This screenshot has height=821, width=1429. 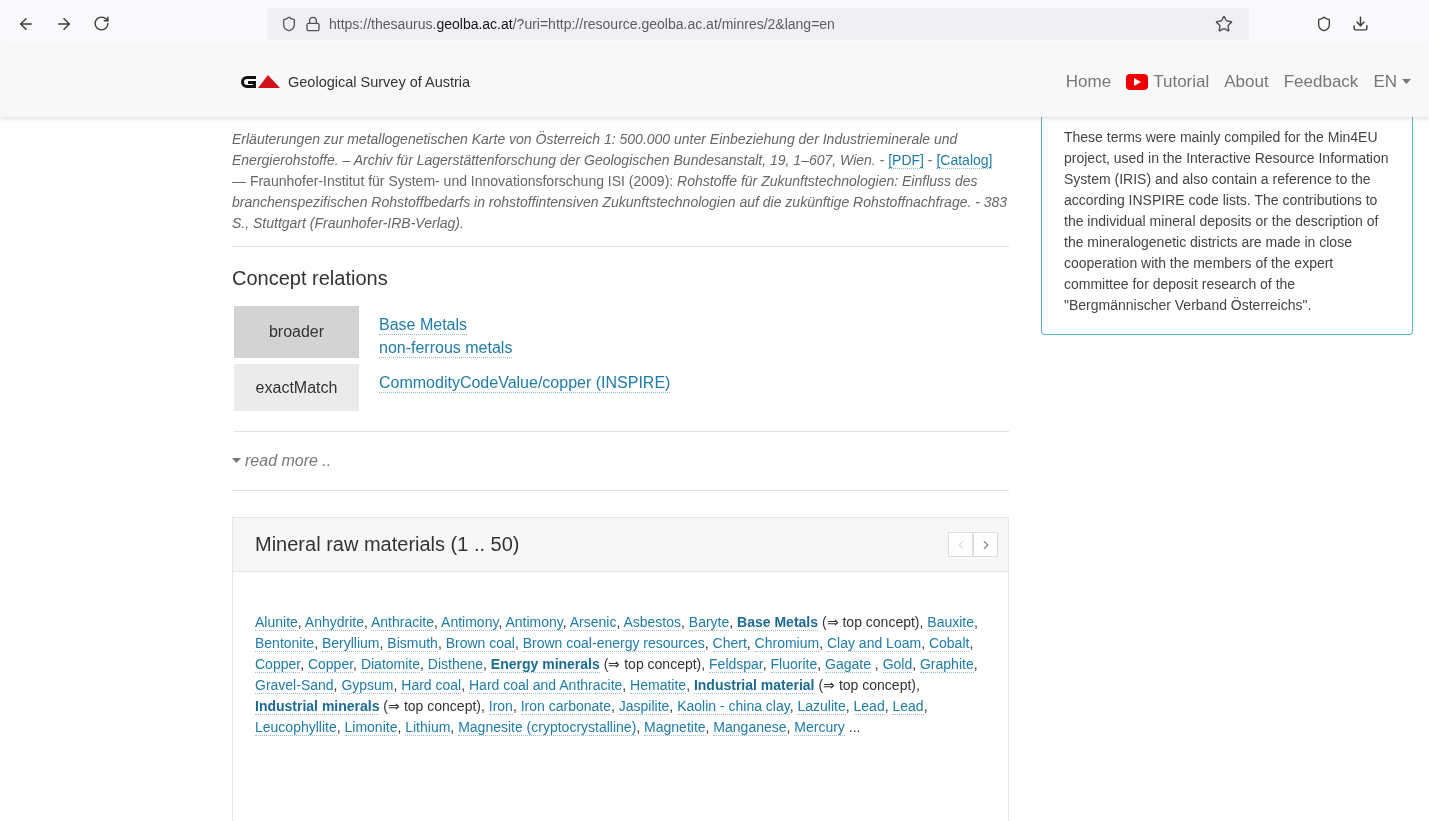 I want to click on concept-link: Anthracite, so click(x=403, y=622).